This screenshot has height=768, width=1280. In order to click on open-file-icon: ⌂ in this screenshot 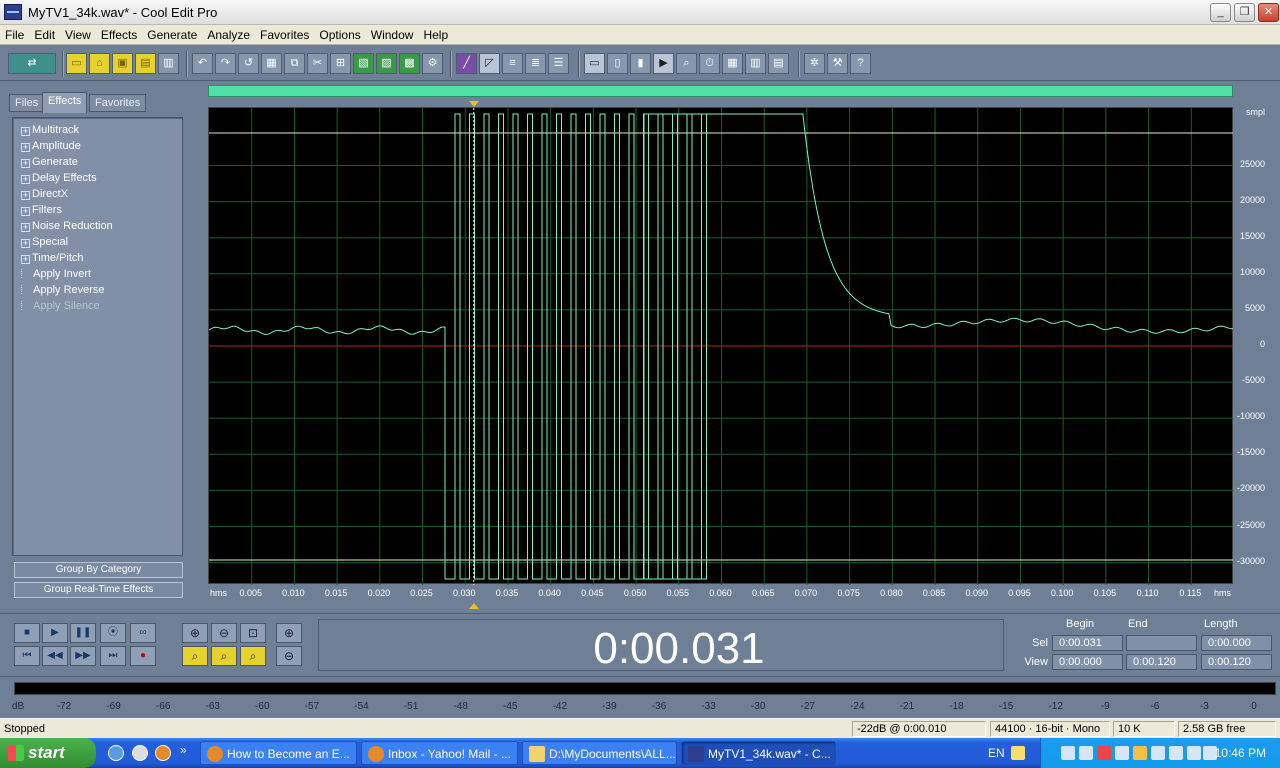, I will do `click(99, 63)`.